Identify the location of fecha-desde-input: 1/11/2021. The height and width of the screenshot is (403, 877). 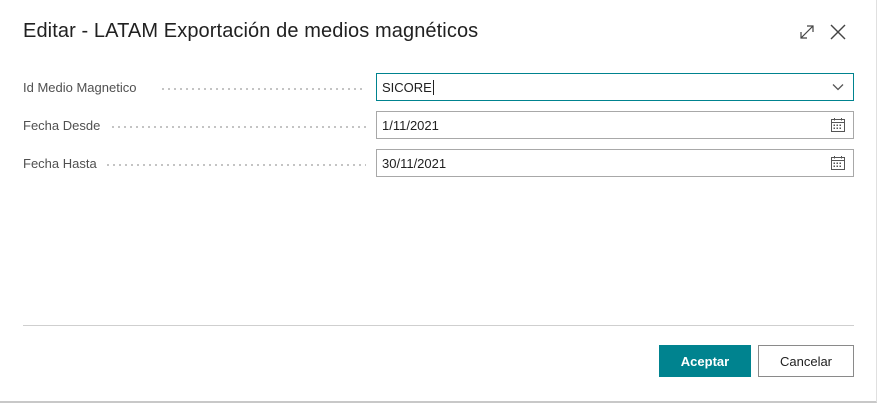
(615, 125).